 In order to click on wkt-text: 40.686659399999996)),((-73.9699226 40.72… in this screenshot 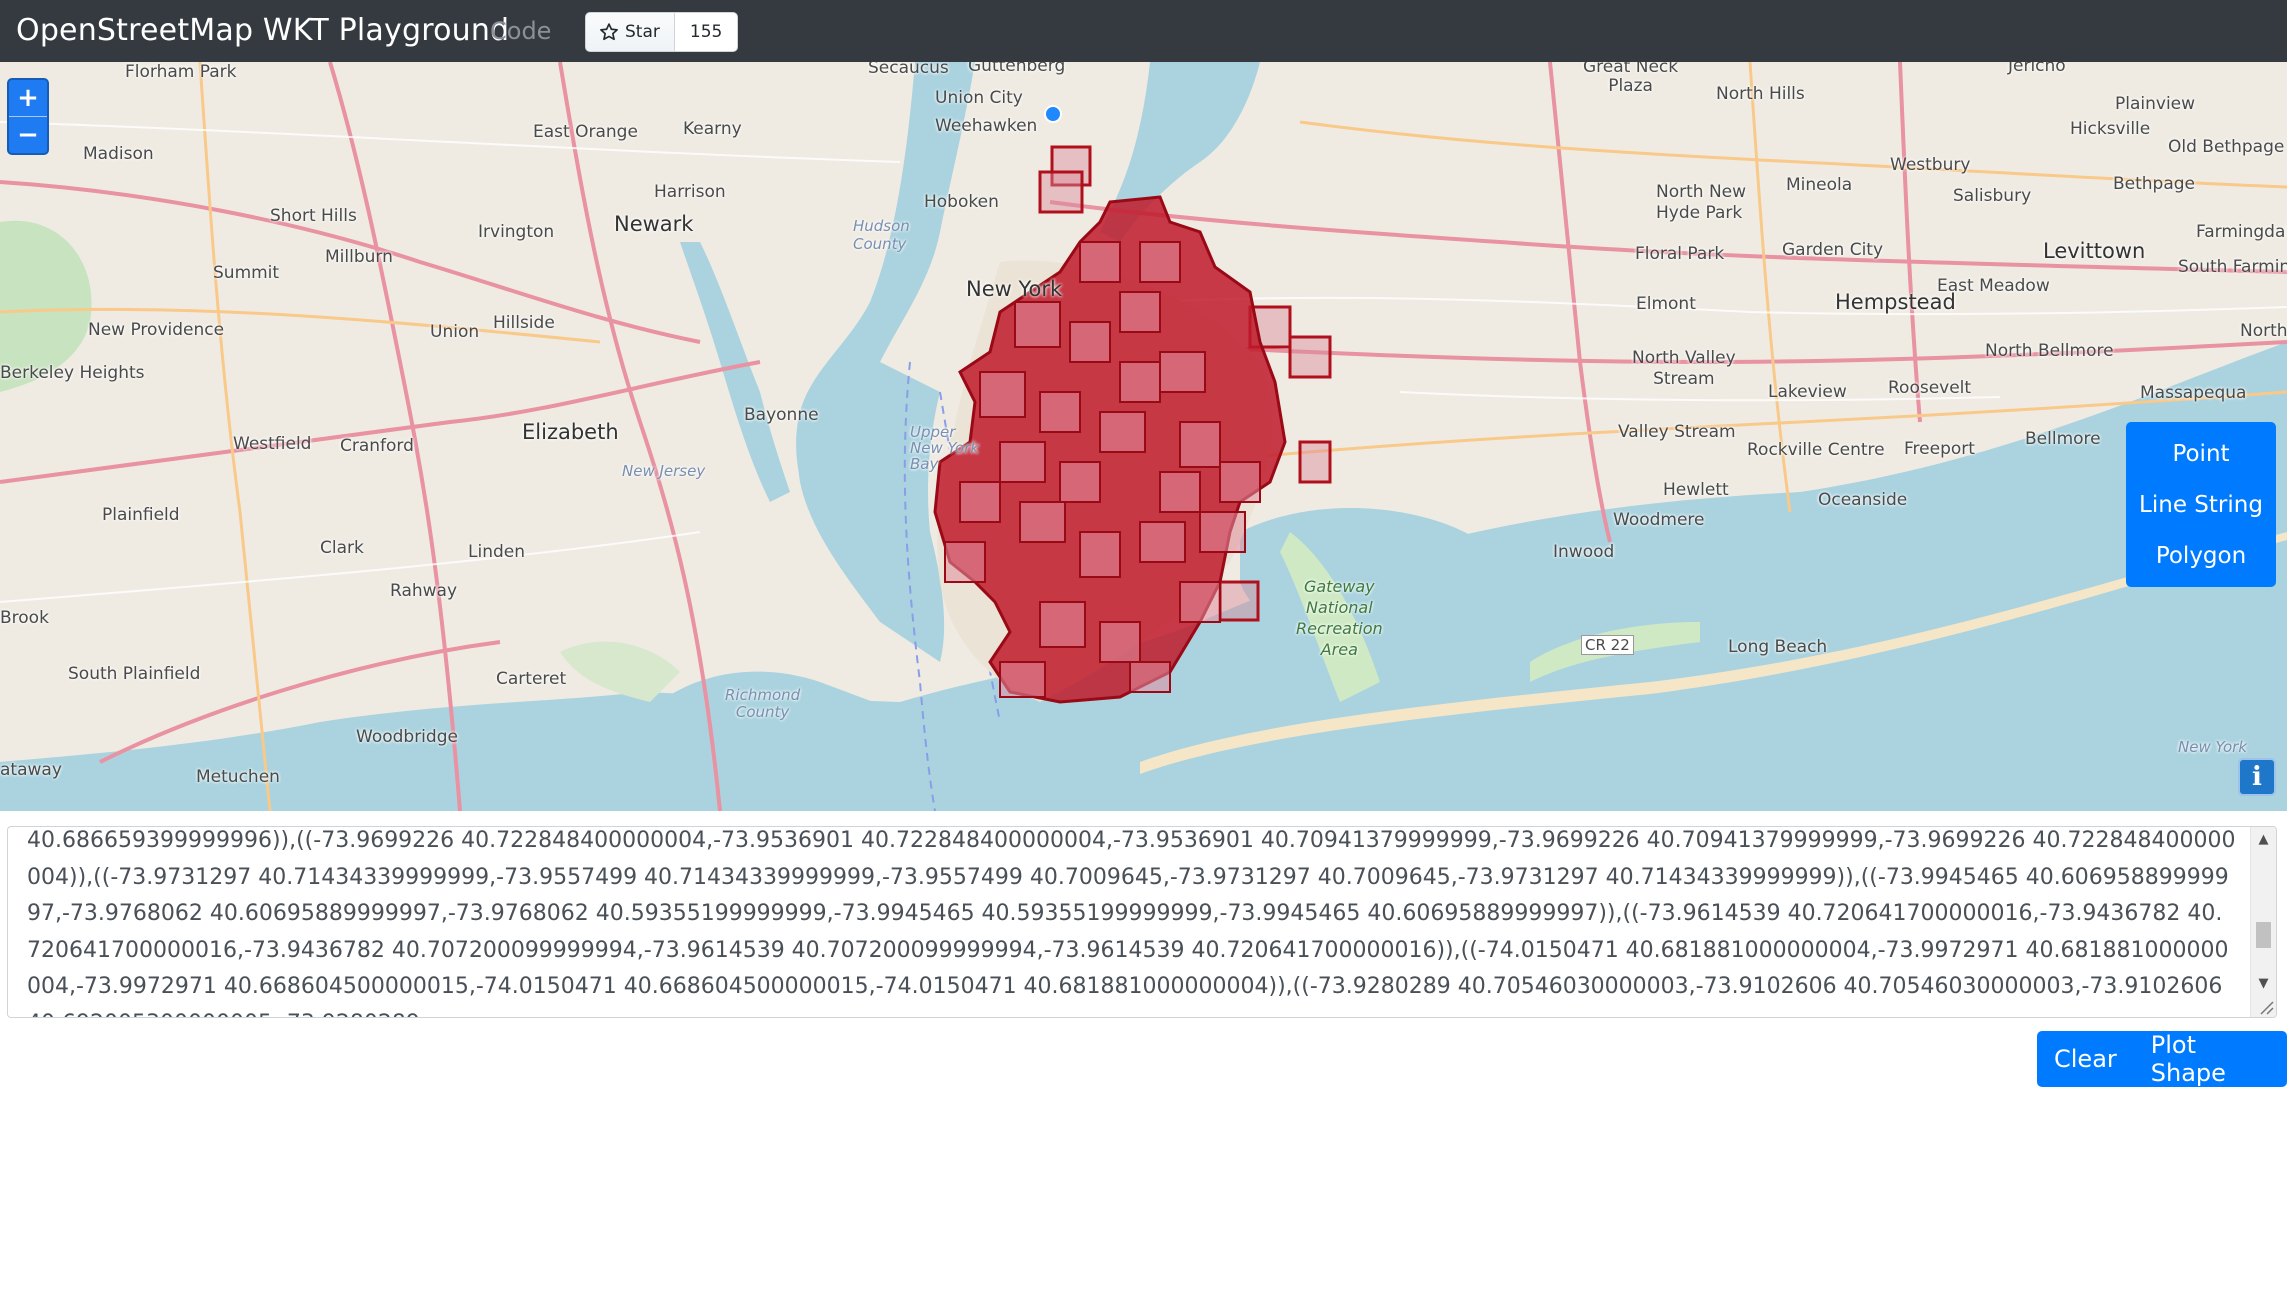, I will do `click(1131, 922)`.